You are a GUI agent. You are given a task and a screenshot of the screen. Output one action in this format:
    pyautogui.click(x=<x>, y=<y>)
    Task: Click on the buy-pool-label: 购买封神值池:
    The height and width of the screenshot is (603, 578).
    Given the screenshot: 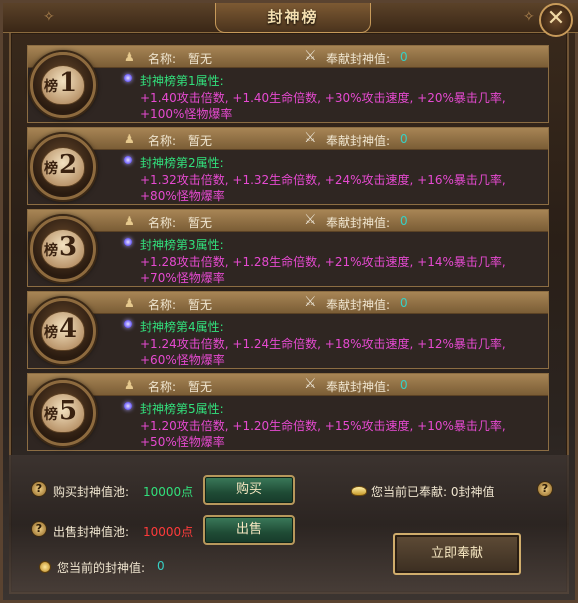 What is the action you would take?
    pyautogui.click(x=91, y=492)
    